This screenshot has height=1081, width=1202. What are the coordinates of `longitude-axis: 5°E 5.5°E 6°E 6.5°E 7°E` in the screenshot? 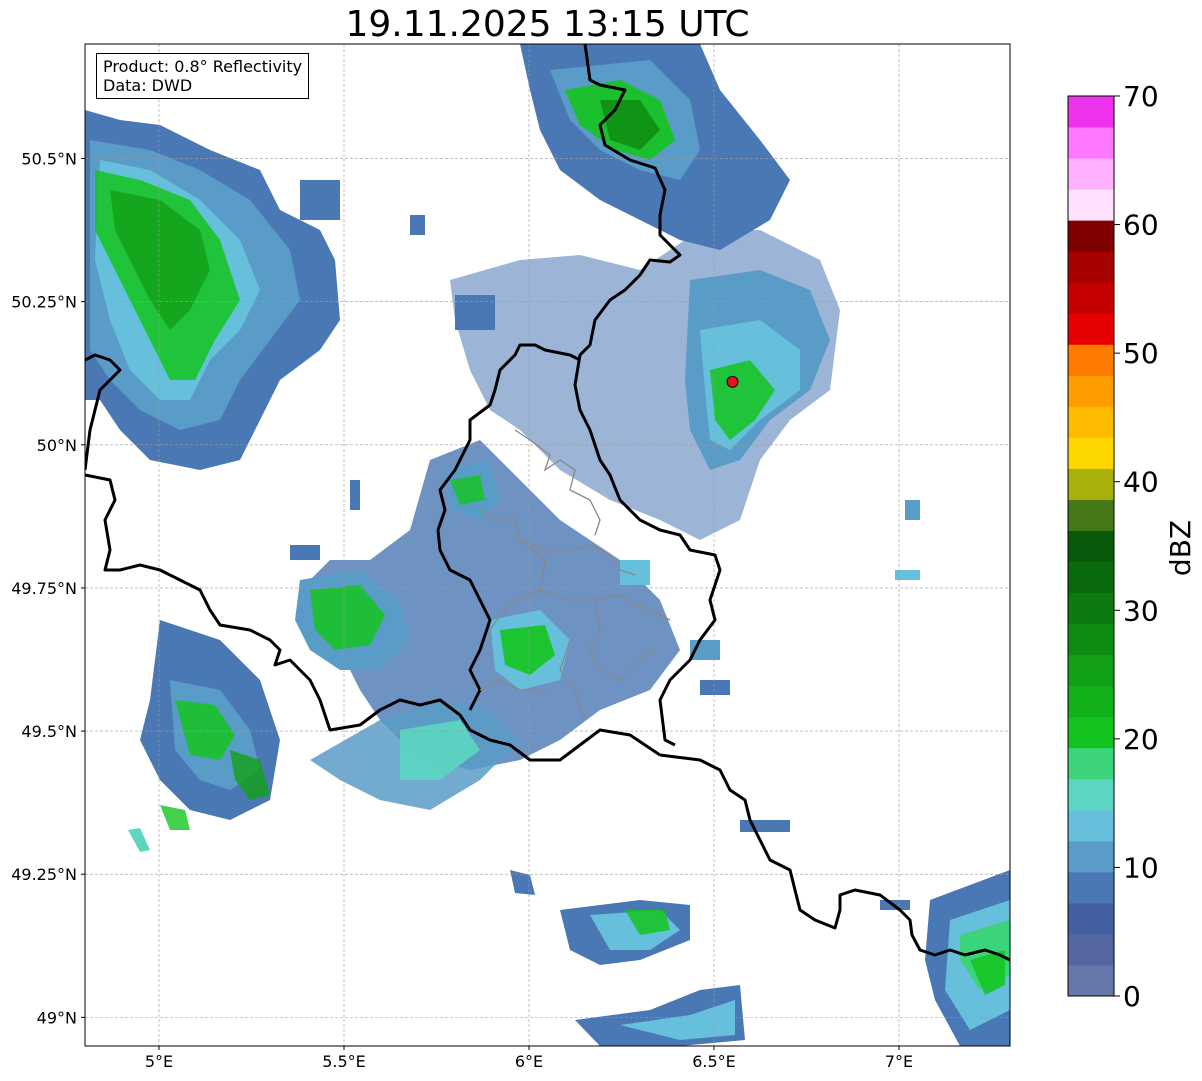 It's located at (529, 1058).